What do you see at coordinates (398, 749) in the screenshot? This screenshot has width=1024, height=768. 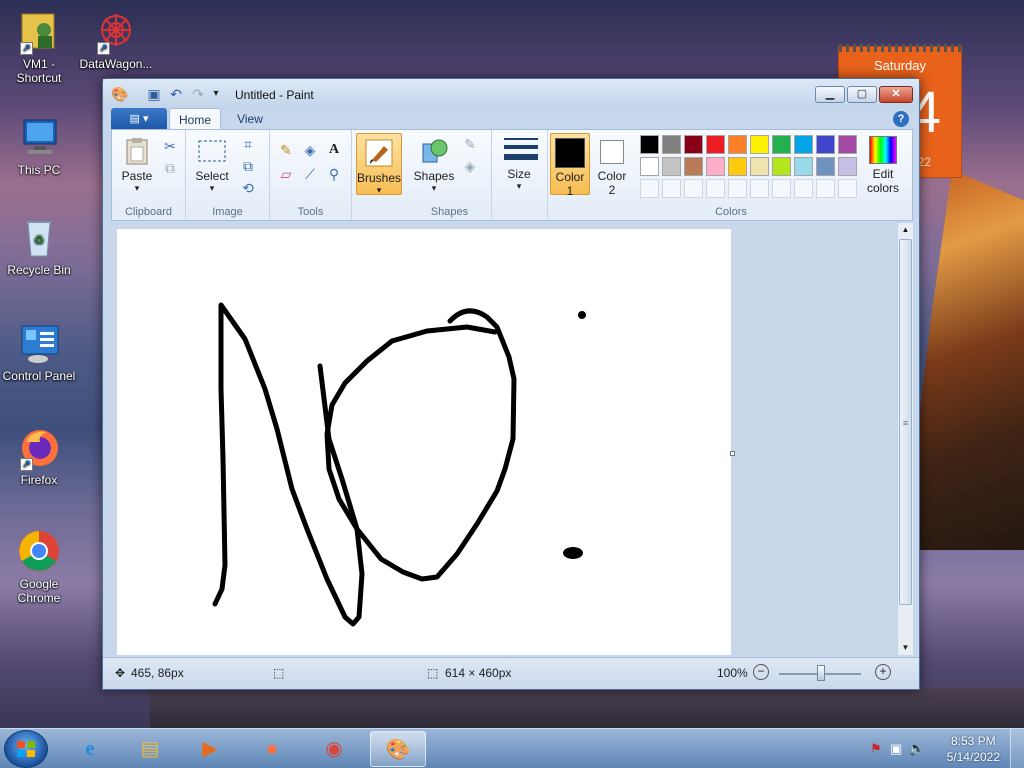 I see `taskbar-paint: 🎨` at bounding box center [398, 749].